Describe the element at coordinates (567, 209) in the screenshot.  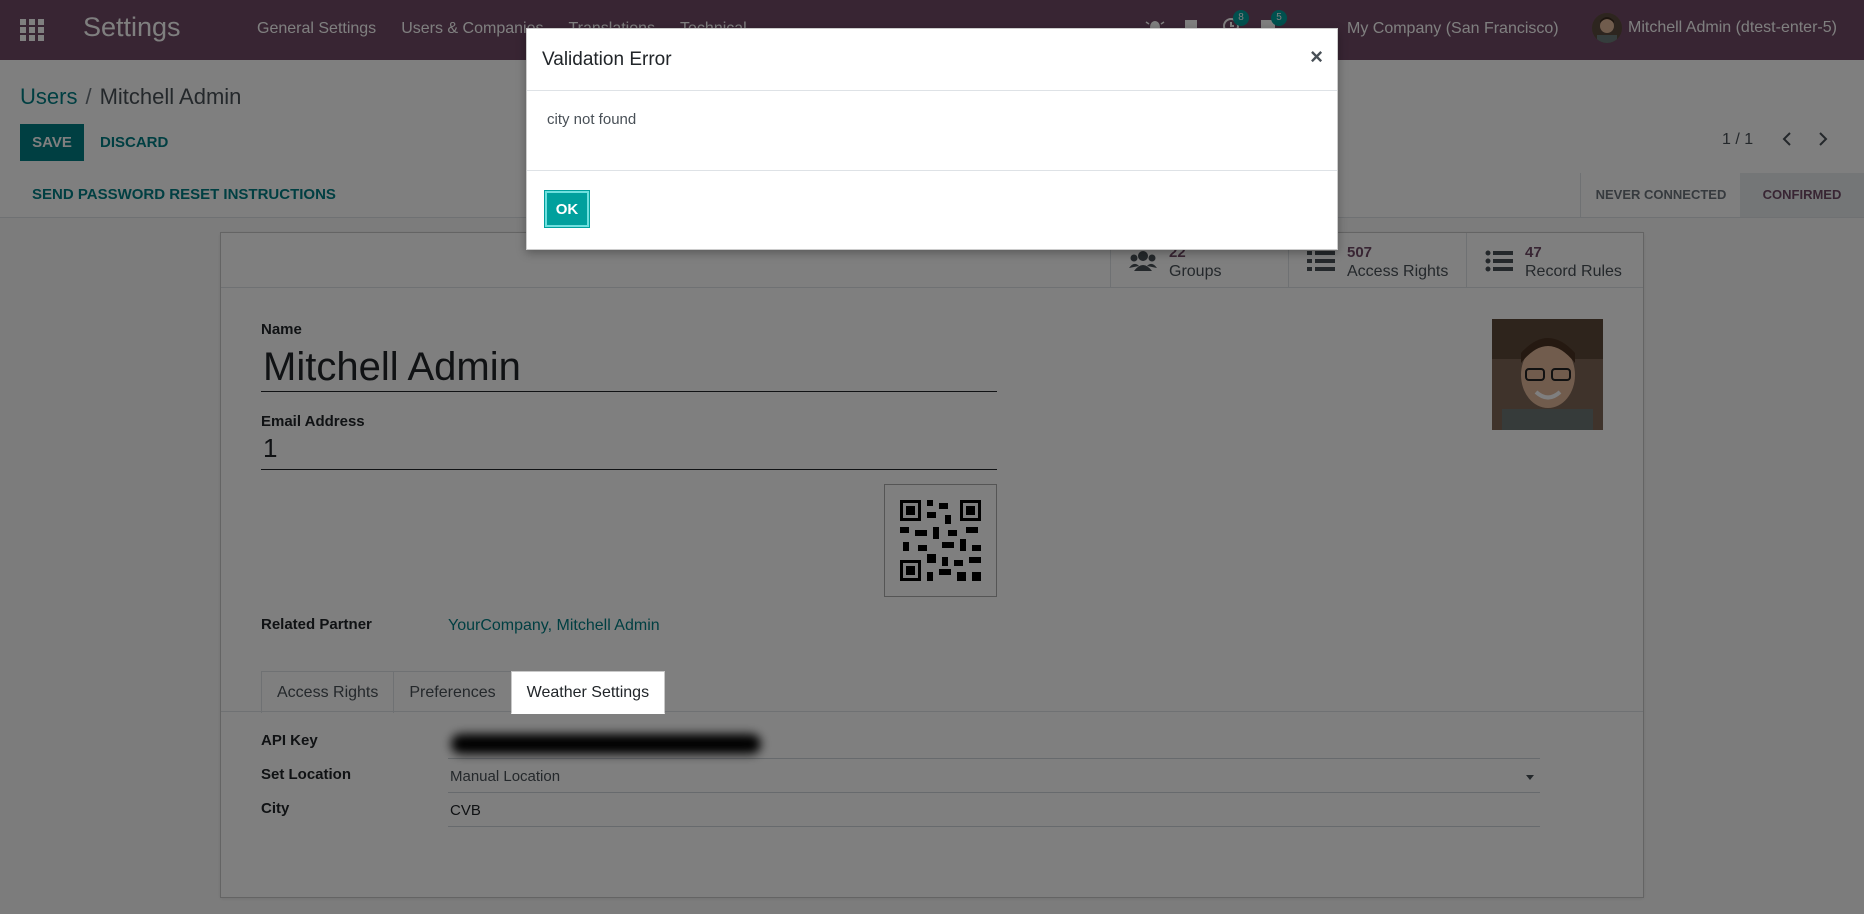
I see `ok-button: OK` at that location.